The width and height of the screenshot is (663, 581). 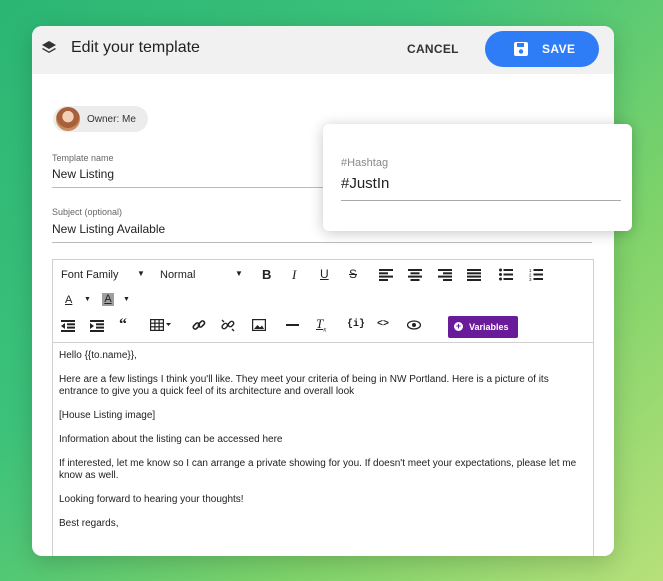 What do you see at coordinates (108, 299) in the screenshot?
I see `highlight-color-icon: A` at bounding box center [108, 299].